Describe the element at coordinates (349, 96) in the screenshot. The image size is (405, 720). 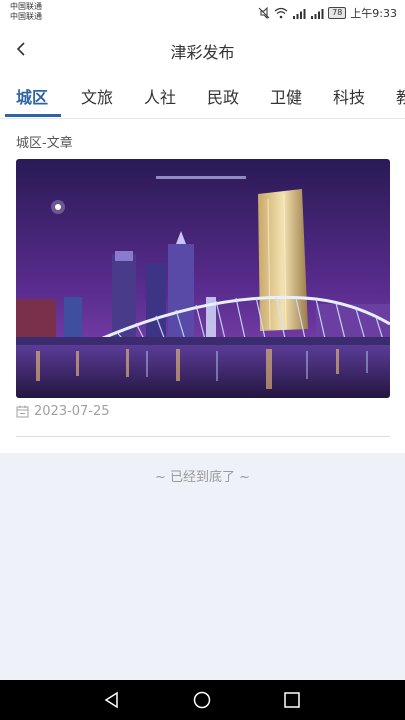
I see `tab-keji: 科技` at that location.